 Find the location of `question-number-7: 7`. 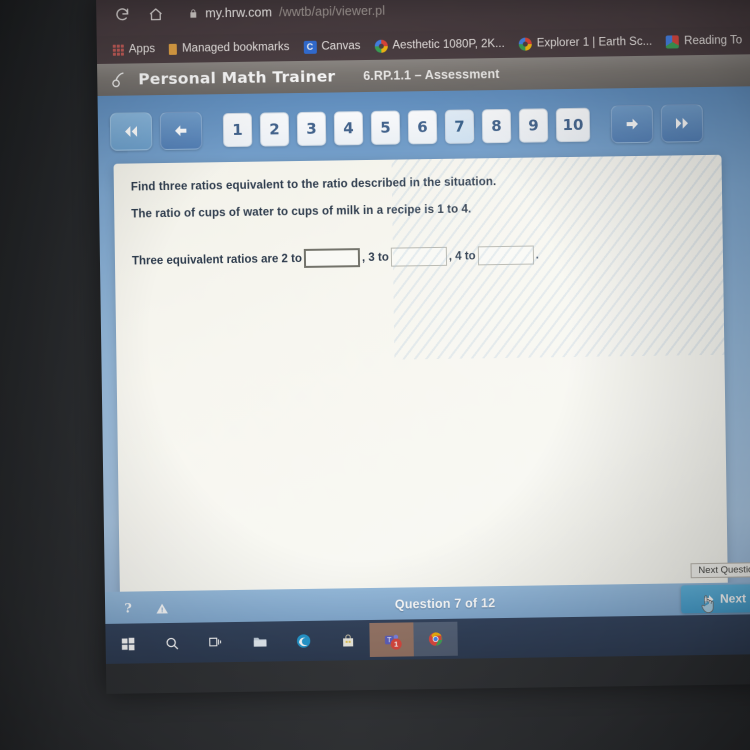

question-number-7: 7 is located at coordinates (459, 126).